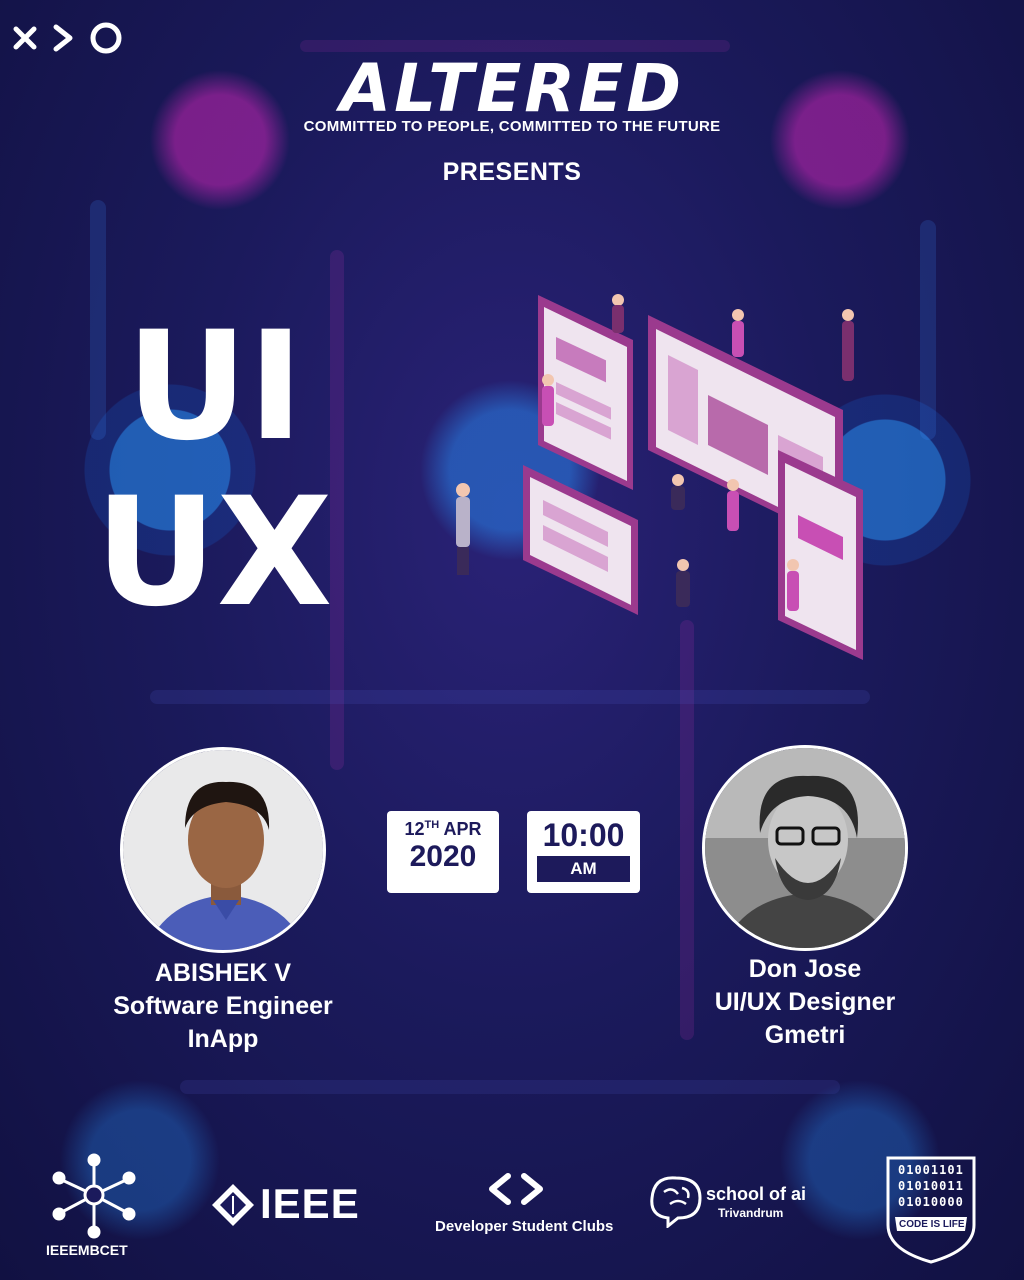 This screenshot has height=1280, width=1024. What do you see at coordinates (756, 1194) in the screenshot?
I see `sponsor-label-school-of-ai: school of ai` at bounding box center [756, 1194].